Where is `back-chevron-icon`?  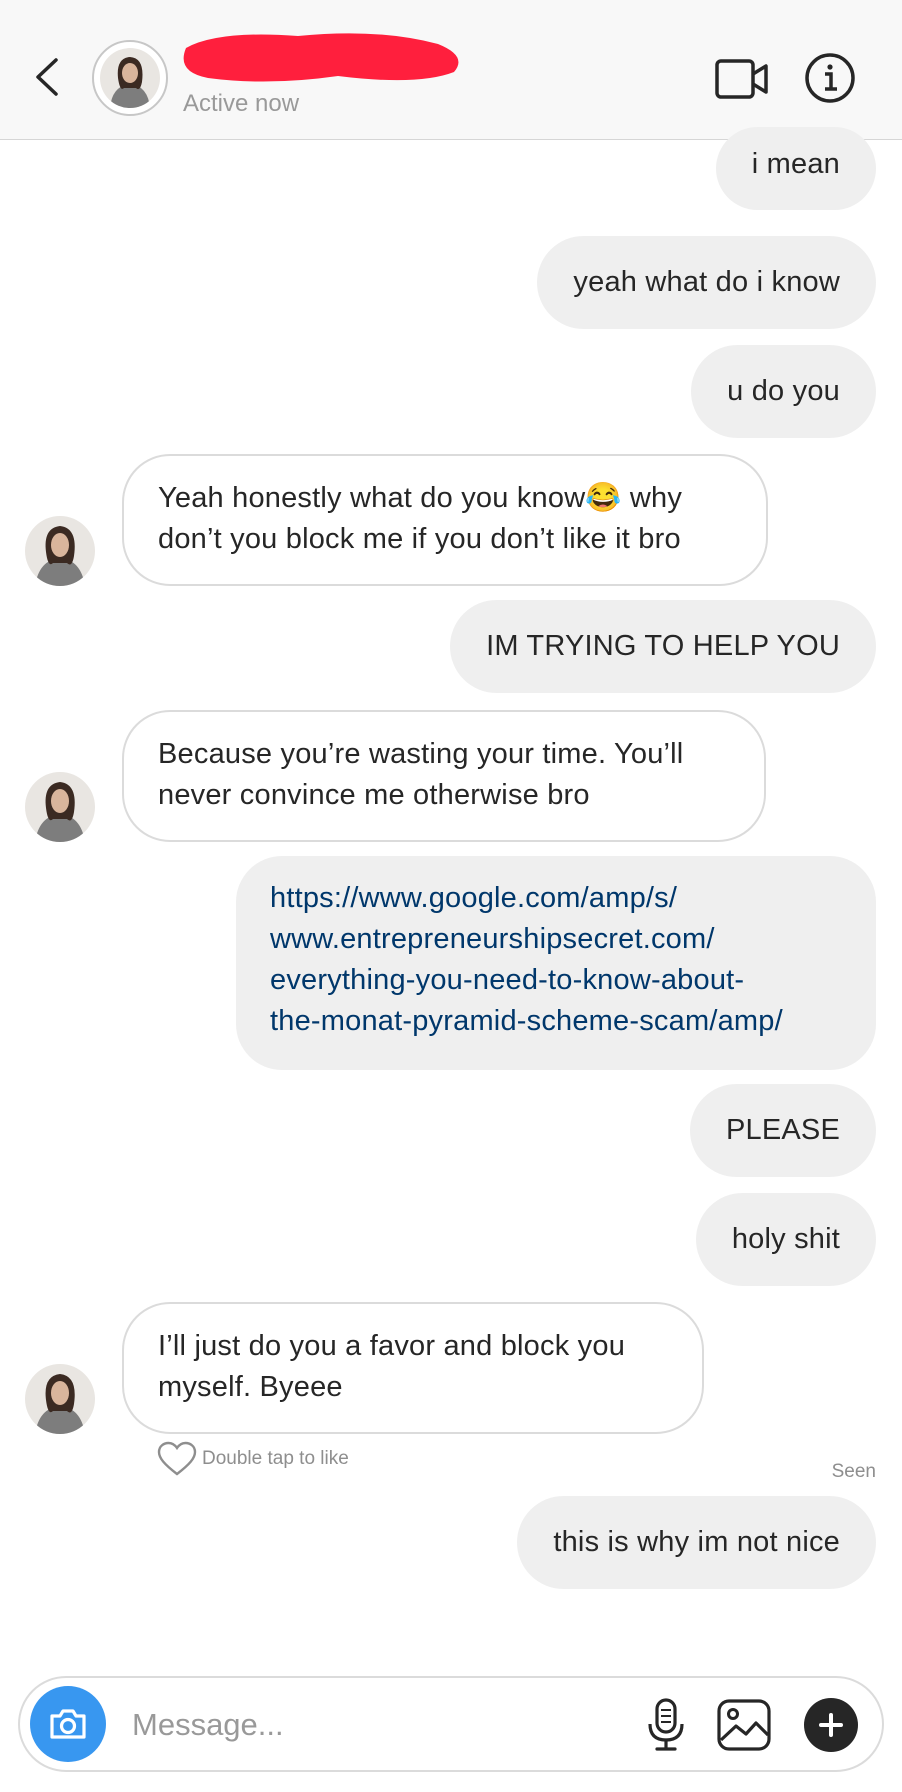 back-chevron-icon is located at coordinates (48, 77).